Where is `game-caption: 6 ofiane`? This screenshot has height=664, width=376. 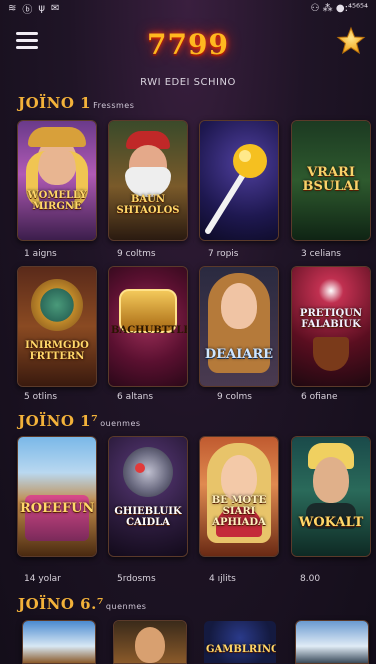 game-caption: 6 ofiane is located at coordinates (319, 397).